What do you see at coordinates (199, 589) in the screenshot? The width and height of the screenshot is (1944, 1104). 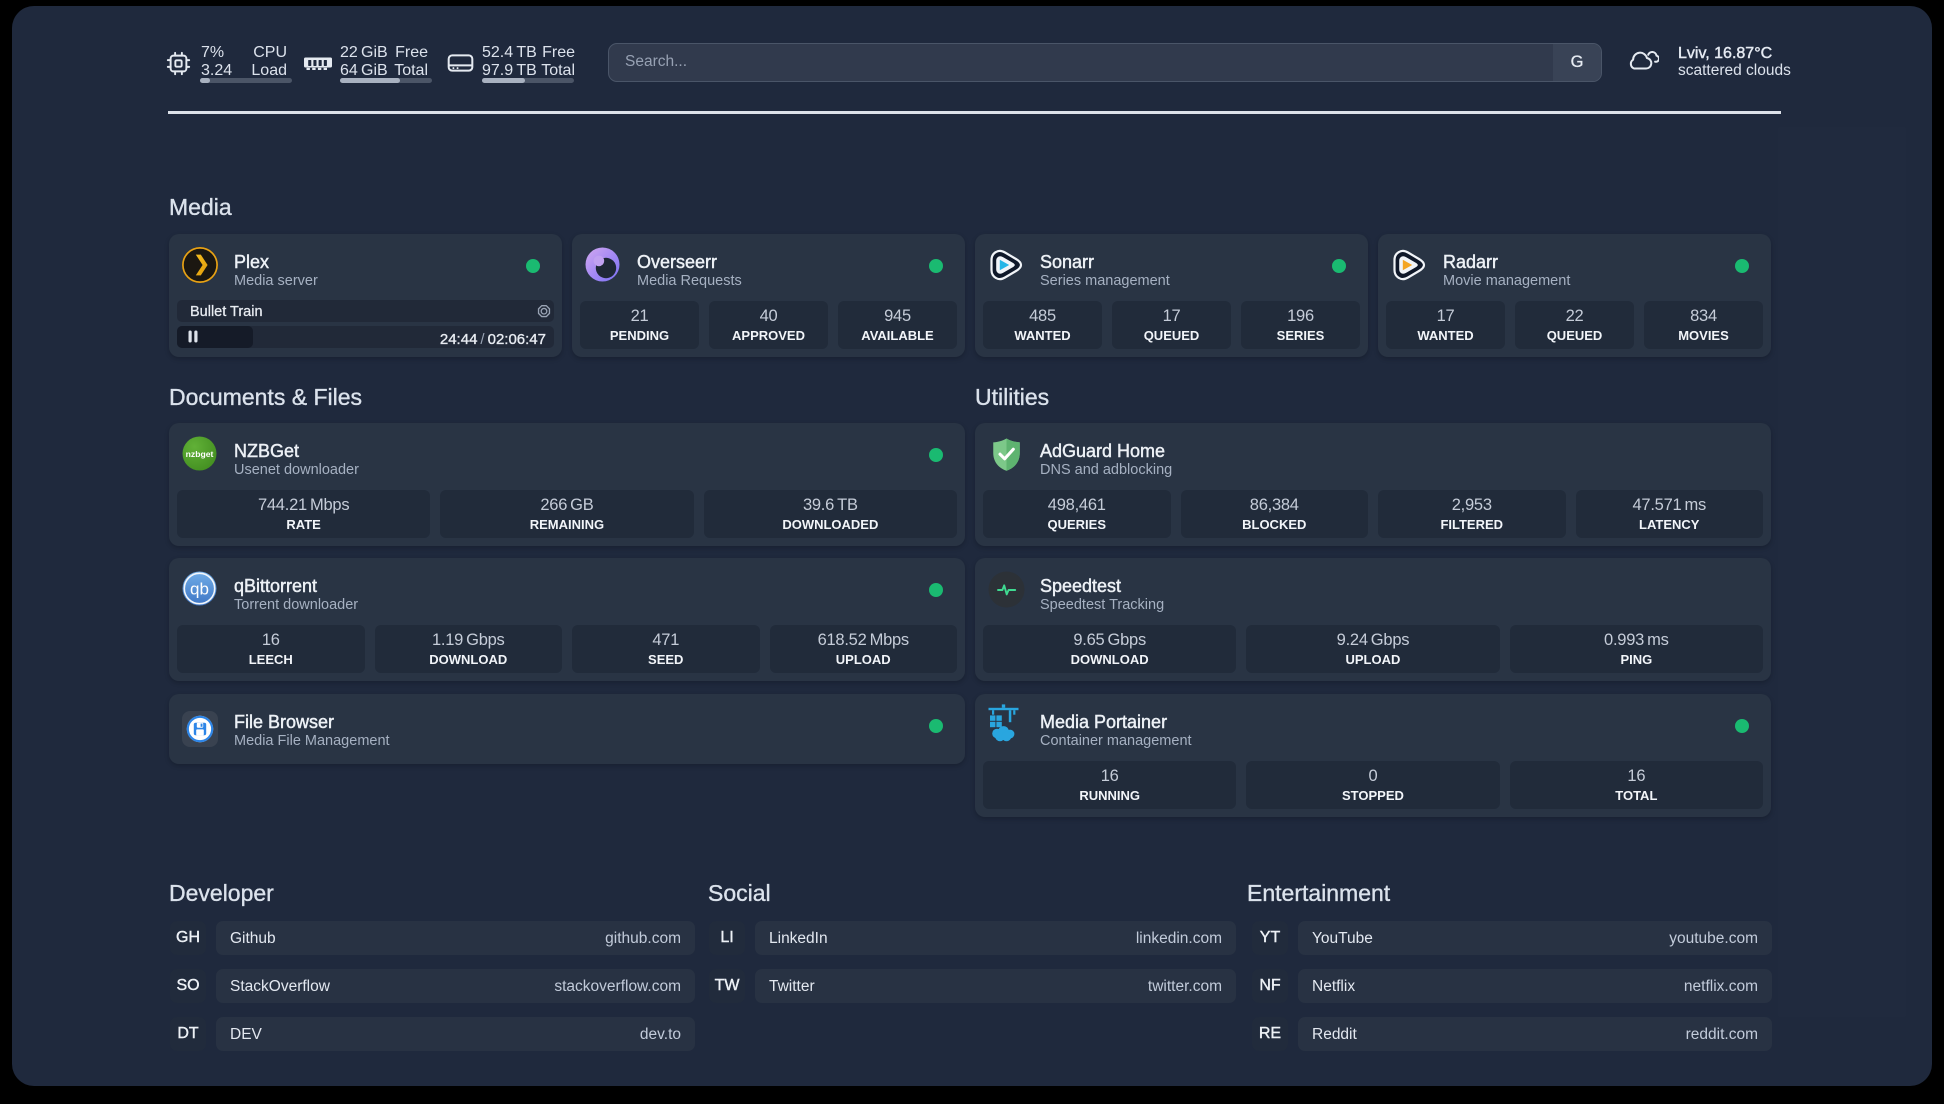 I see `svg-text: qb` at bounding box center [199, 589].